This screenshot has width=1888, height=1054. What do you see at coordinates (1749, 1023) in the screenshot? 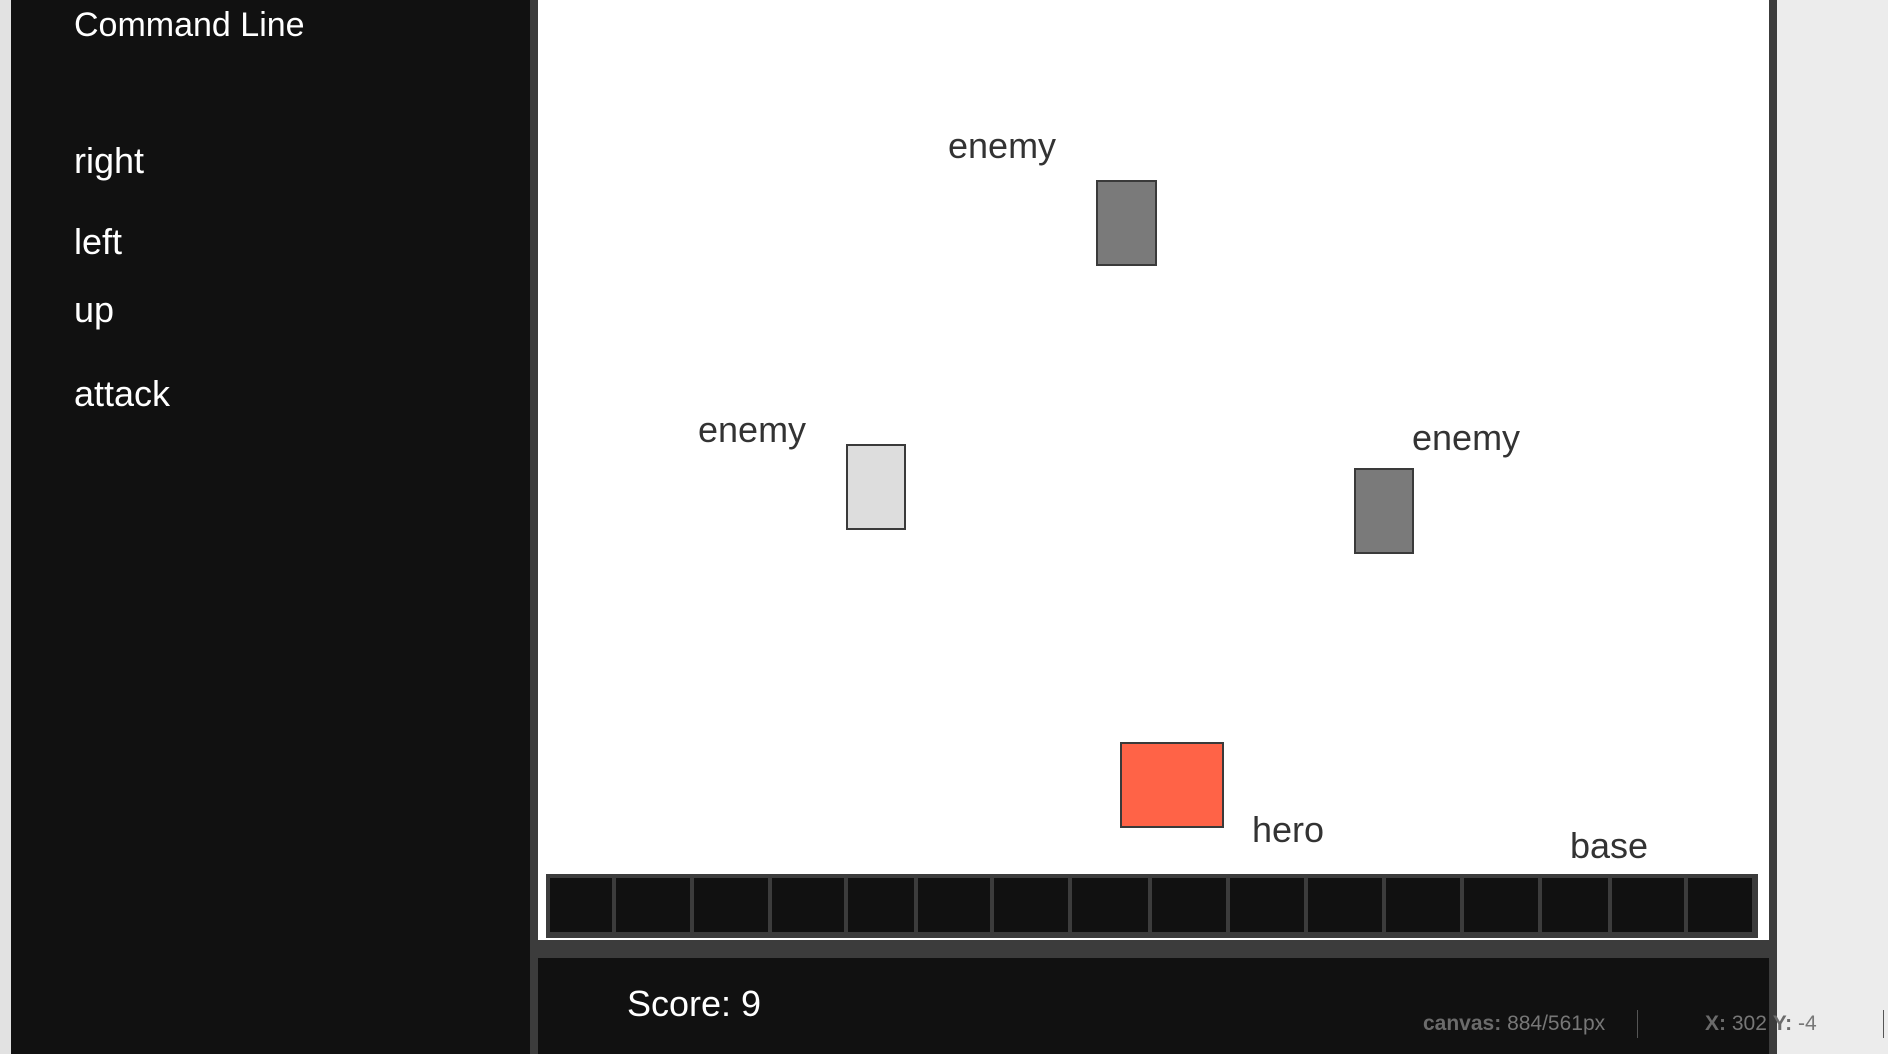
I see `x-value: 302` at bounding box center [1749, 1023].